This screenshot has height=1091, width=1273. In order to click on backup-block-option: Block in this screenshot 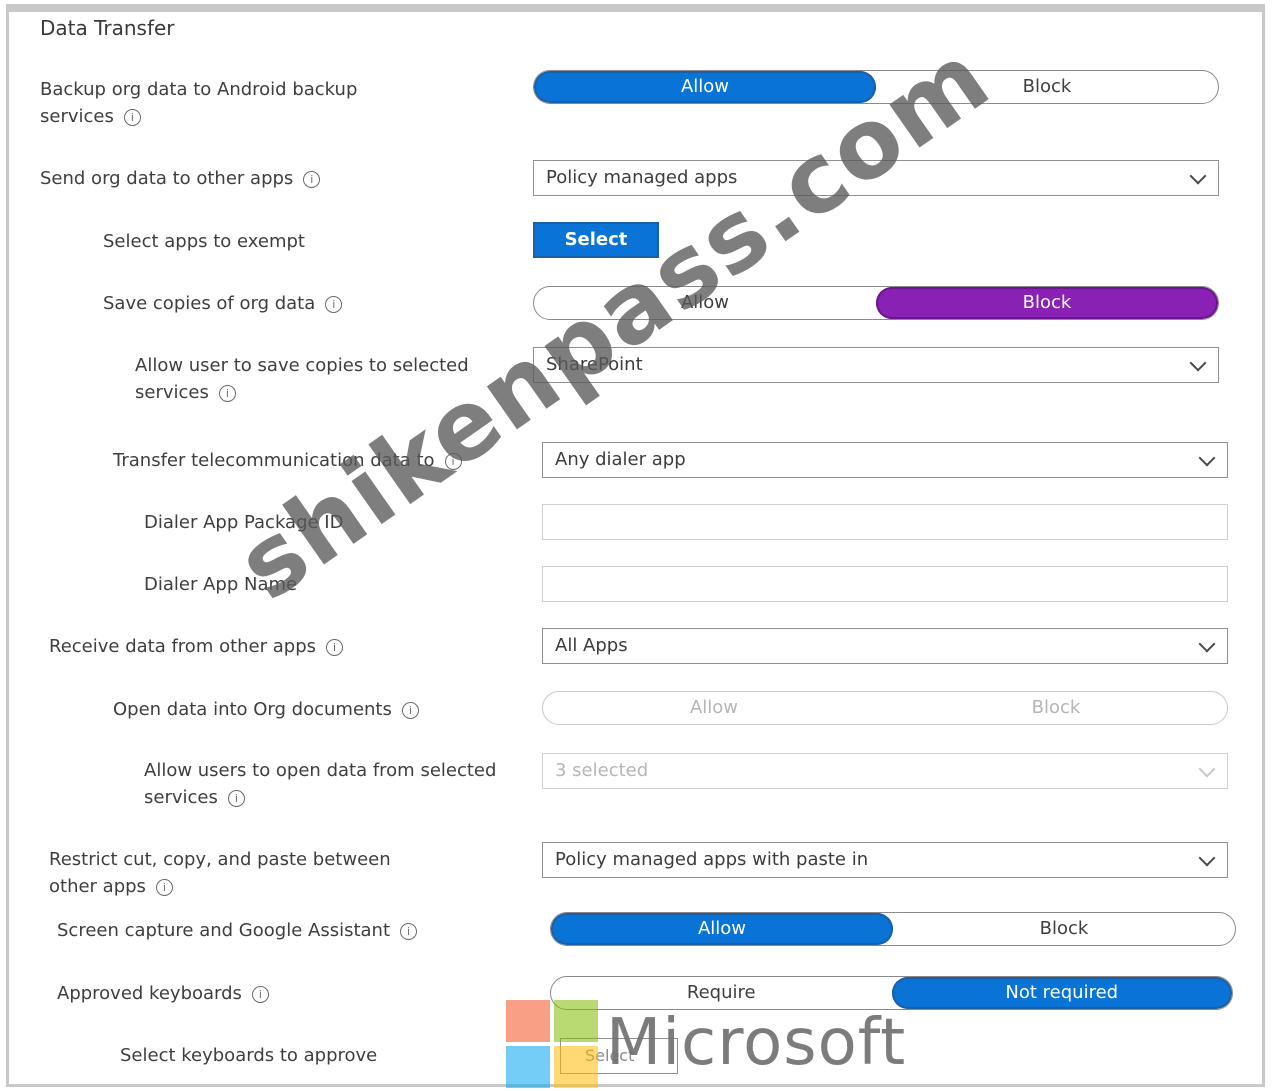, I will do `click(1047, 87)`.